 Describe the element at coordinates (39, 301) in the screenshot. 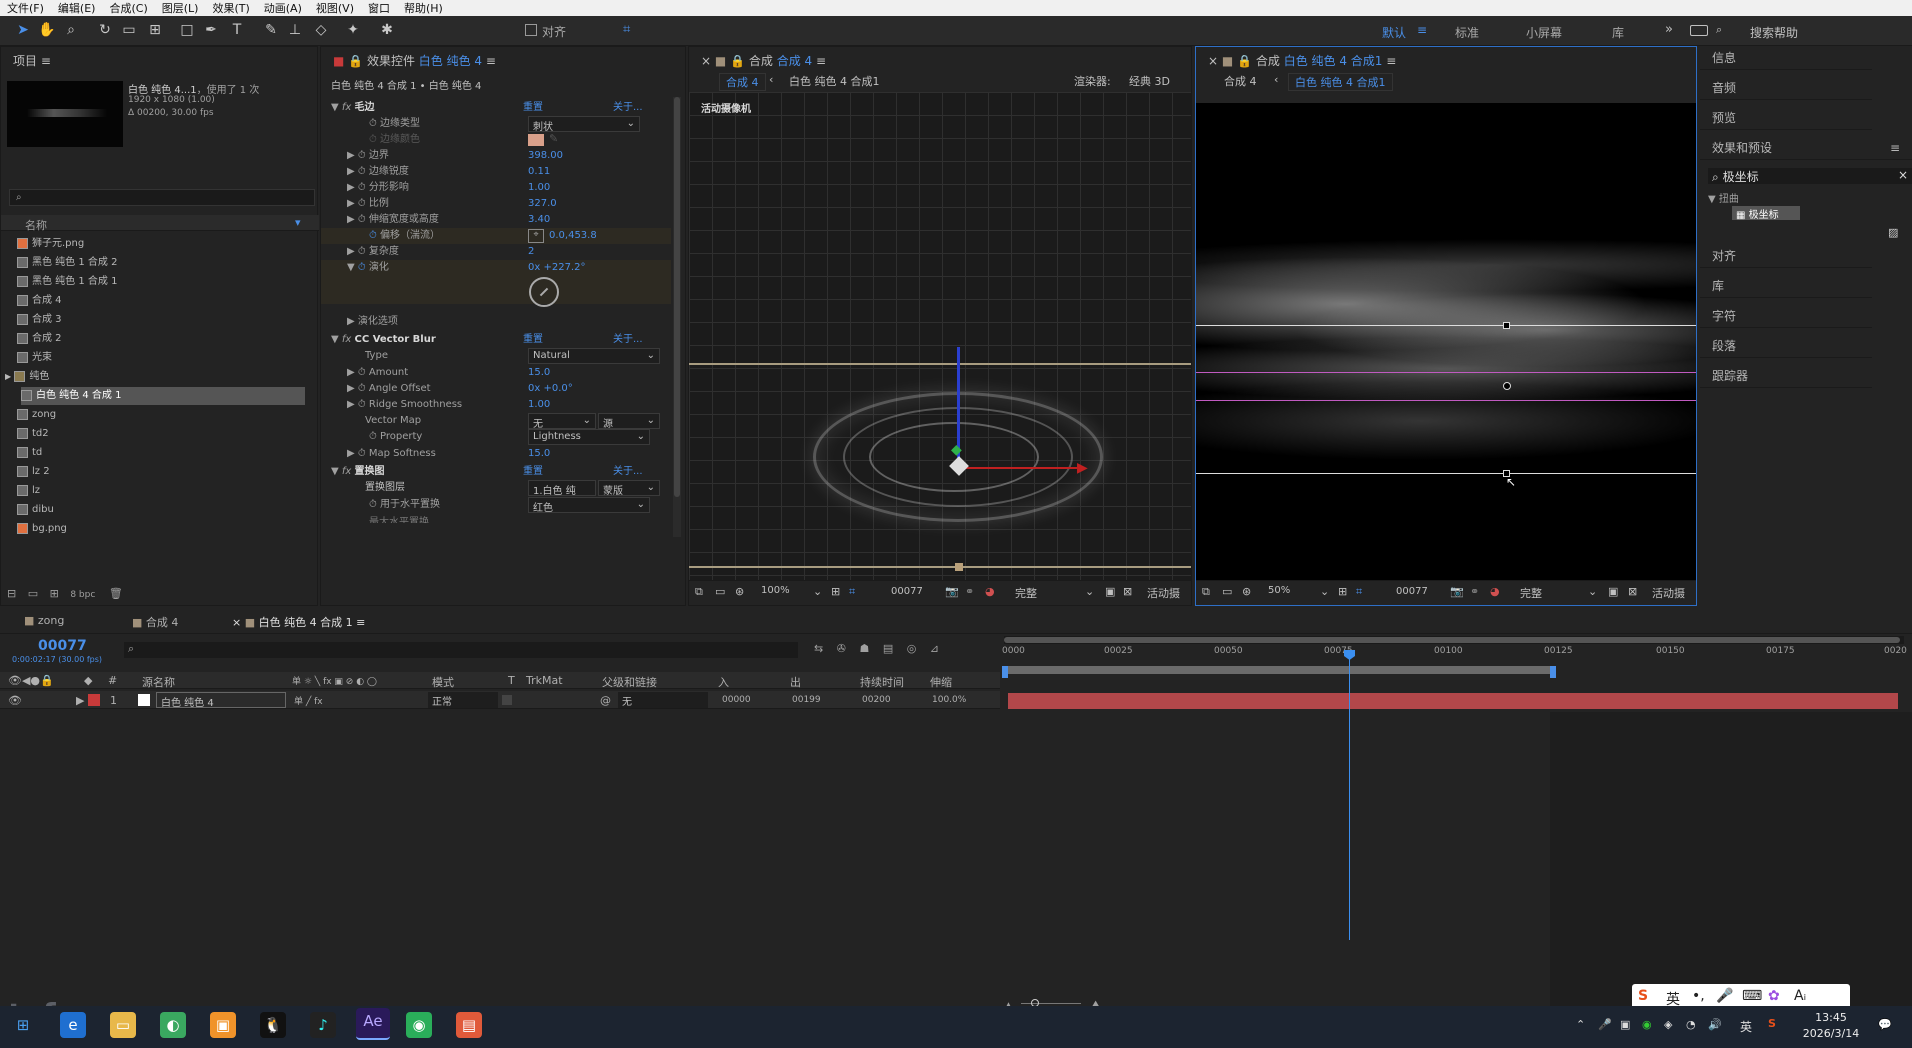

I see `list-item: 合成 4` at that location.